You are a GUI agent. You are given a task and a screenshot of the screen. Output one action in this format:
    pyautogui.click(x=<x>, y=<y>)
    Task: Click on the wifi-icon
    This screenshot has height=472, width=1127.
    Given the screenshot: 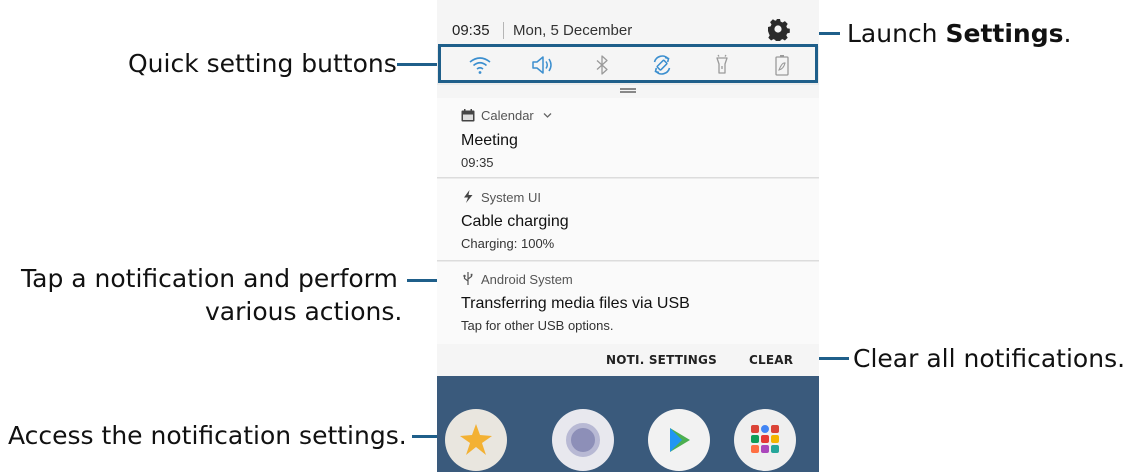 What is the action you would take?
    pyautogui.click(x=480, y=65)
    